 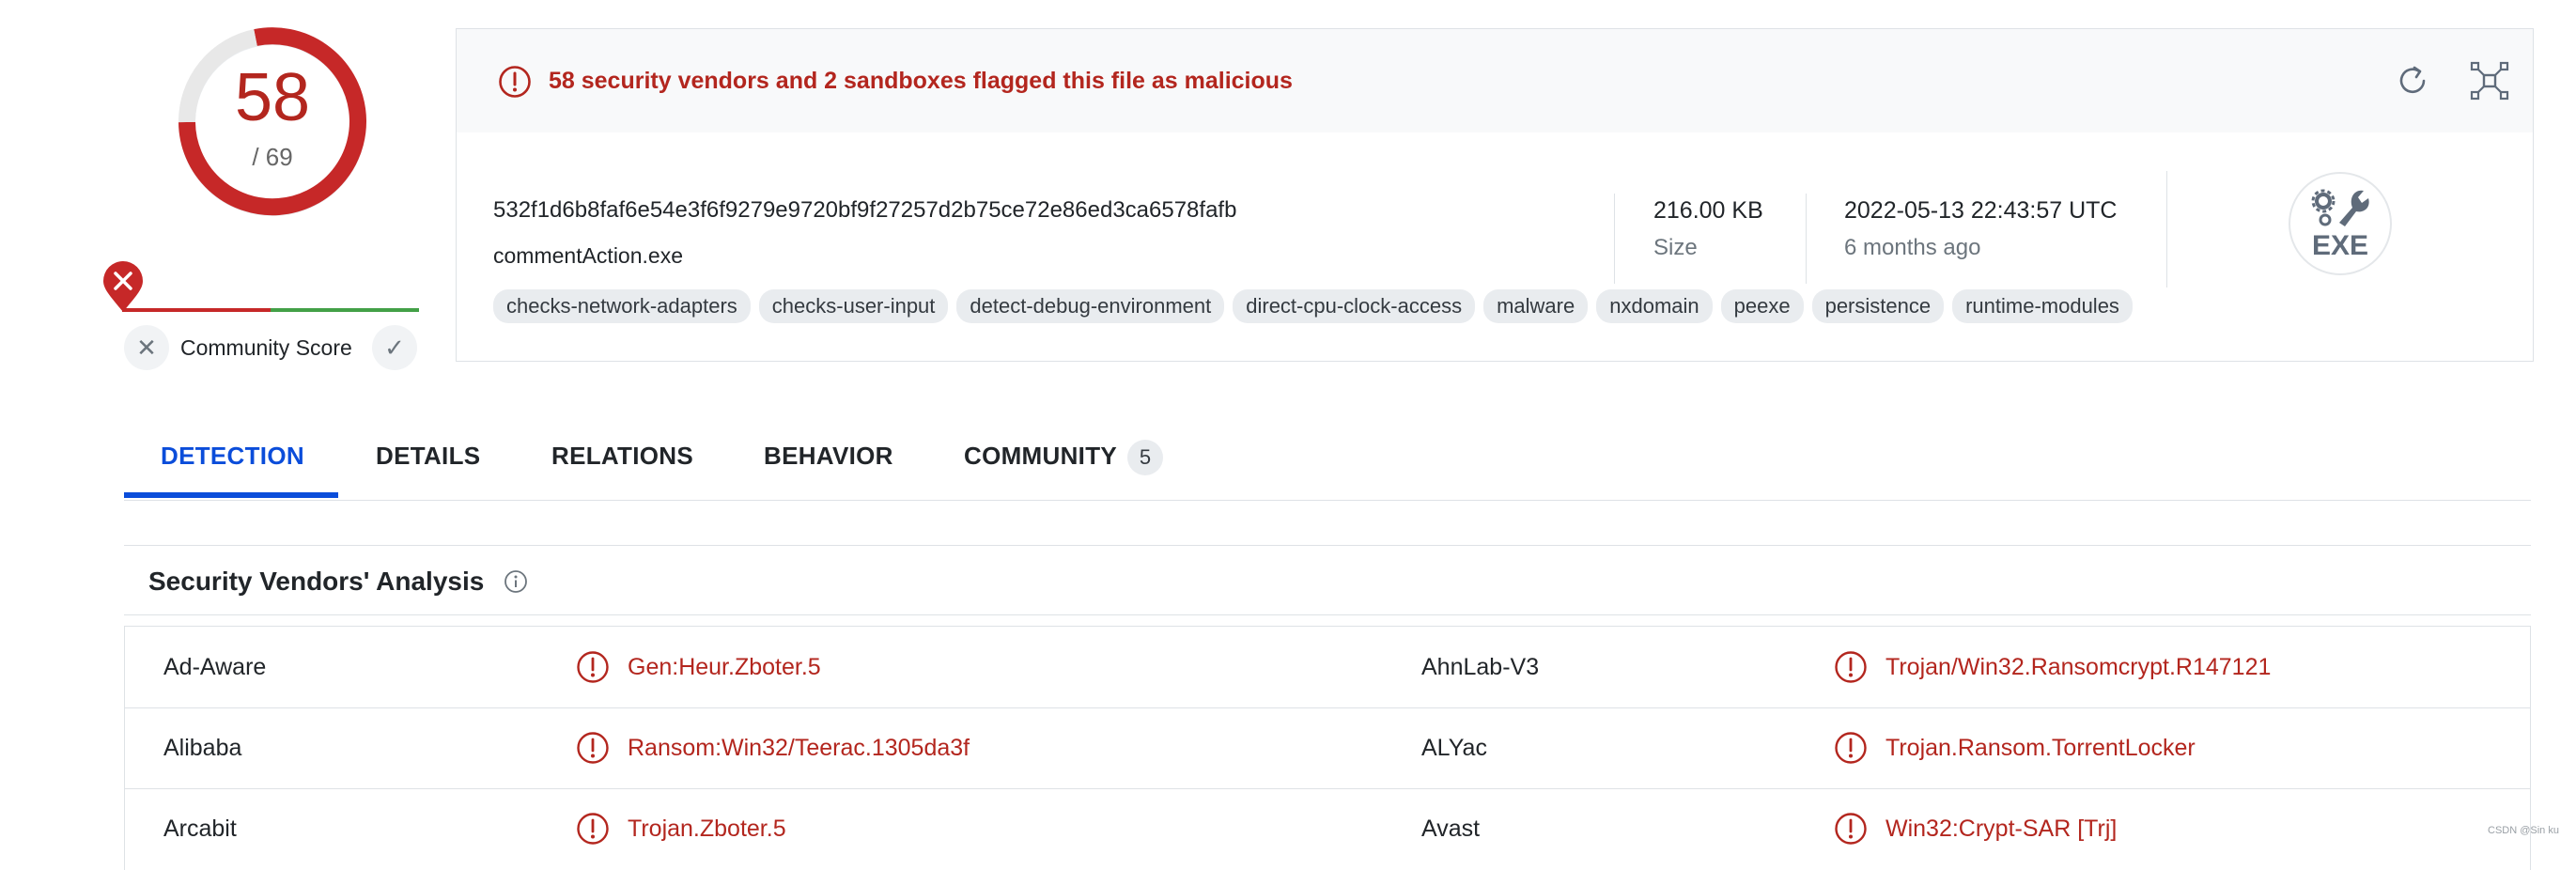 I want to click on last-analysis-relative: 6 months ago, so click(x=1912, y=248).